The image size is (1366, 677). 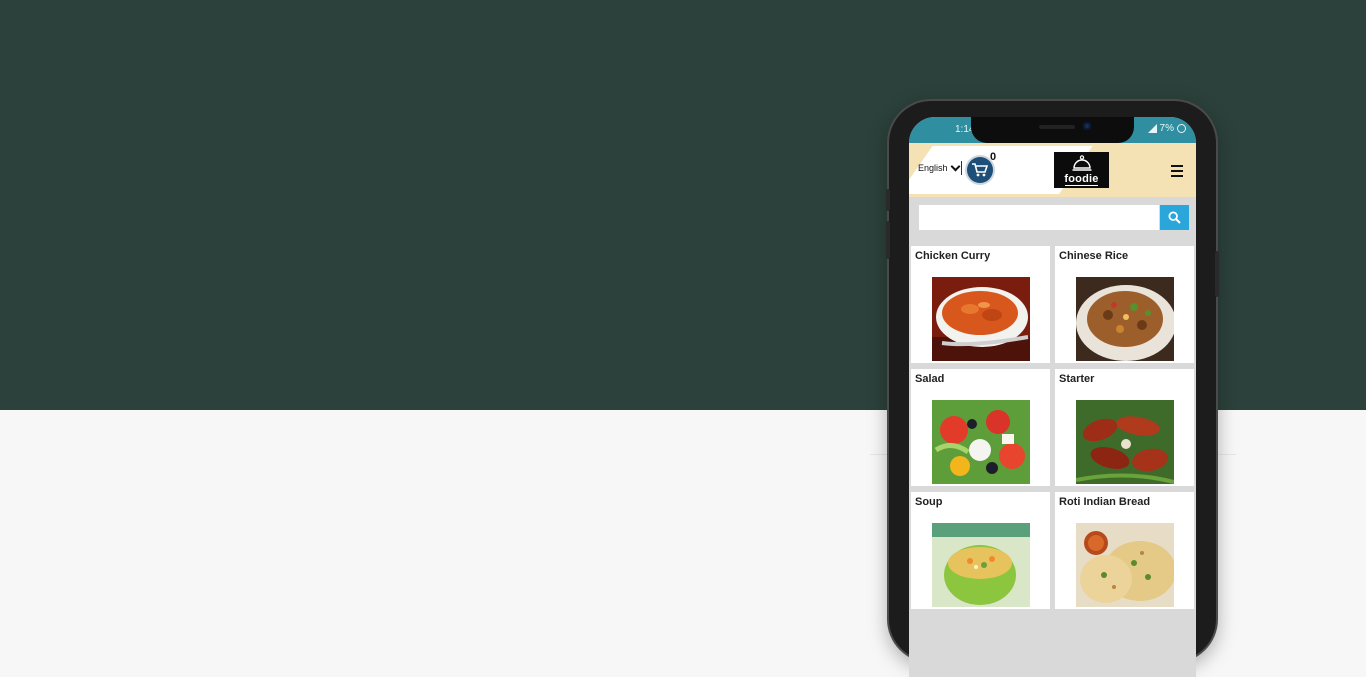 What do you see at coordinates (1094, 256) in the screenshot?
I see `category-title: Chinese Rice` at bounding box center [1094, 256].